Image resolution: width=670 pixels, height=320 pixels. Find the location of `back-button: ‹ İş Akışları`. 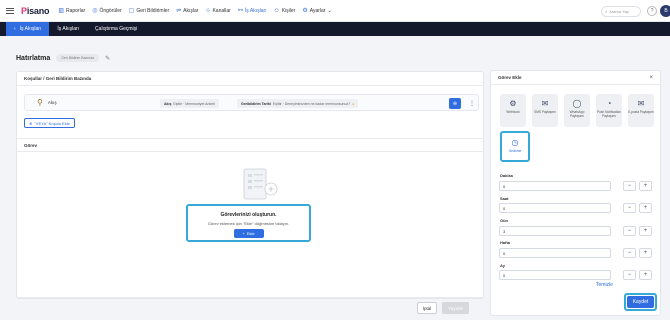

back-button: ‹ İş Akışları is located at coordinates (28, 29).